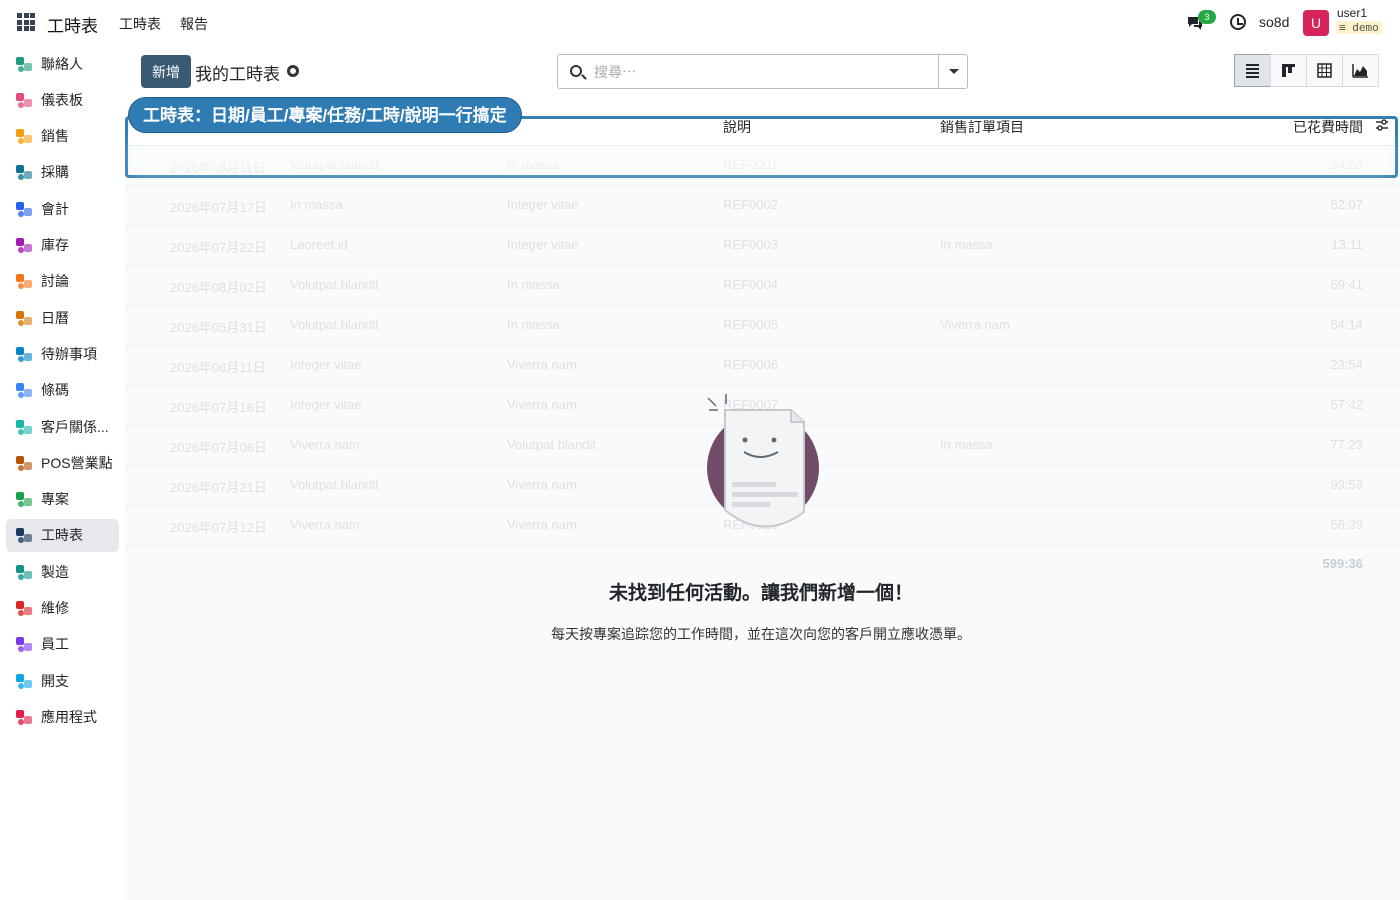 The width and height of the screenshot is (1400, 900). Describe the element at coordinates (24, 318) in the screenshot. I see `calendar-icon` at that location.